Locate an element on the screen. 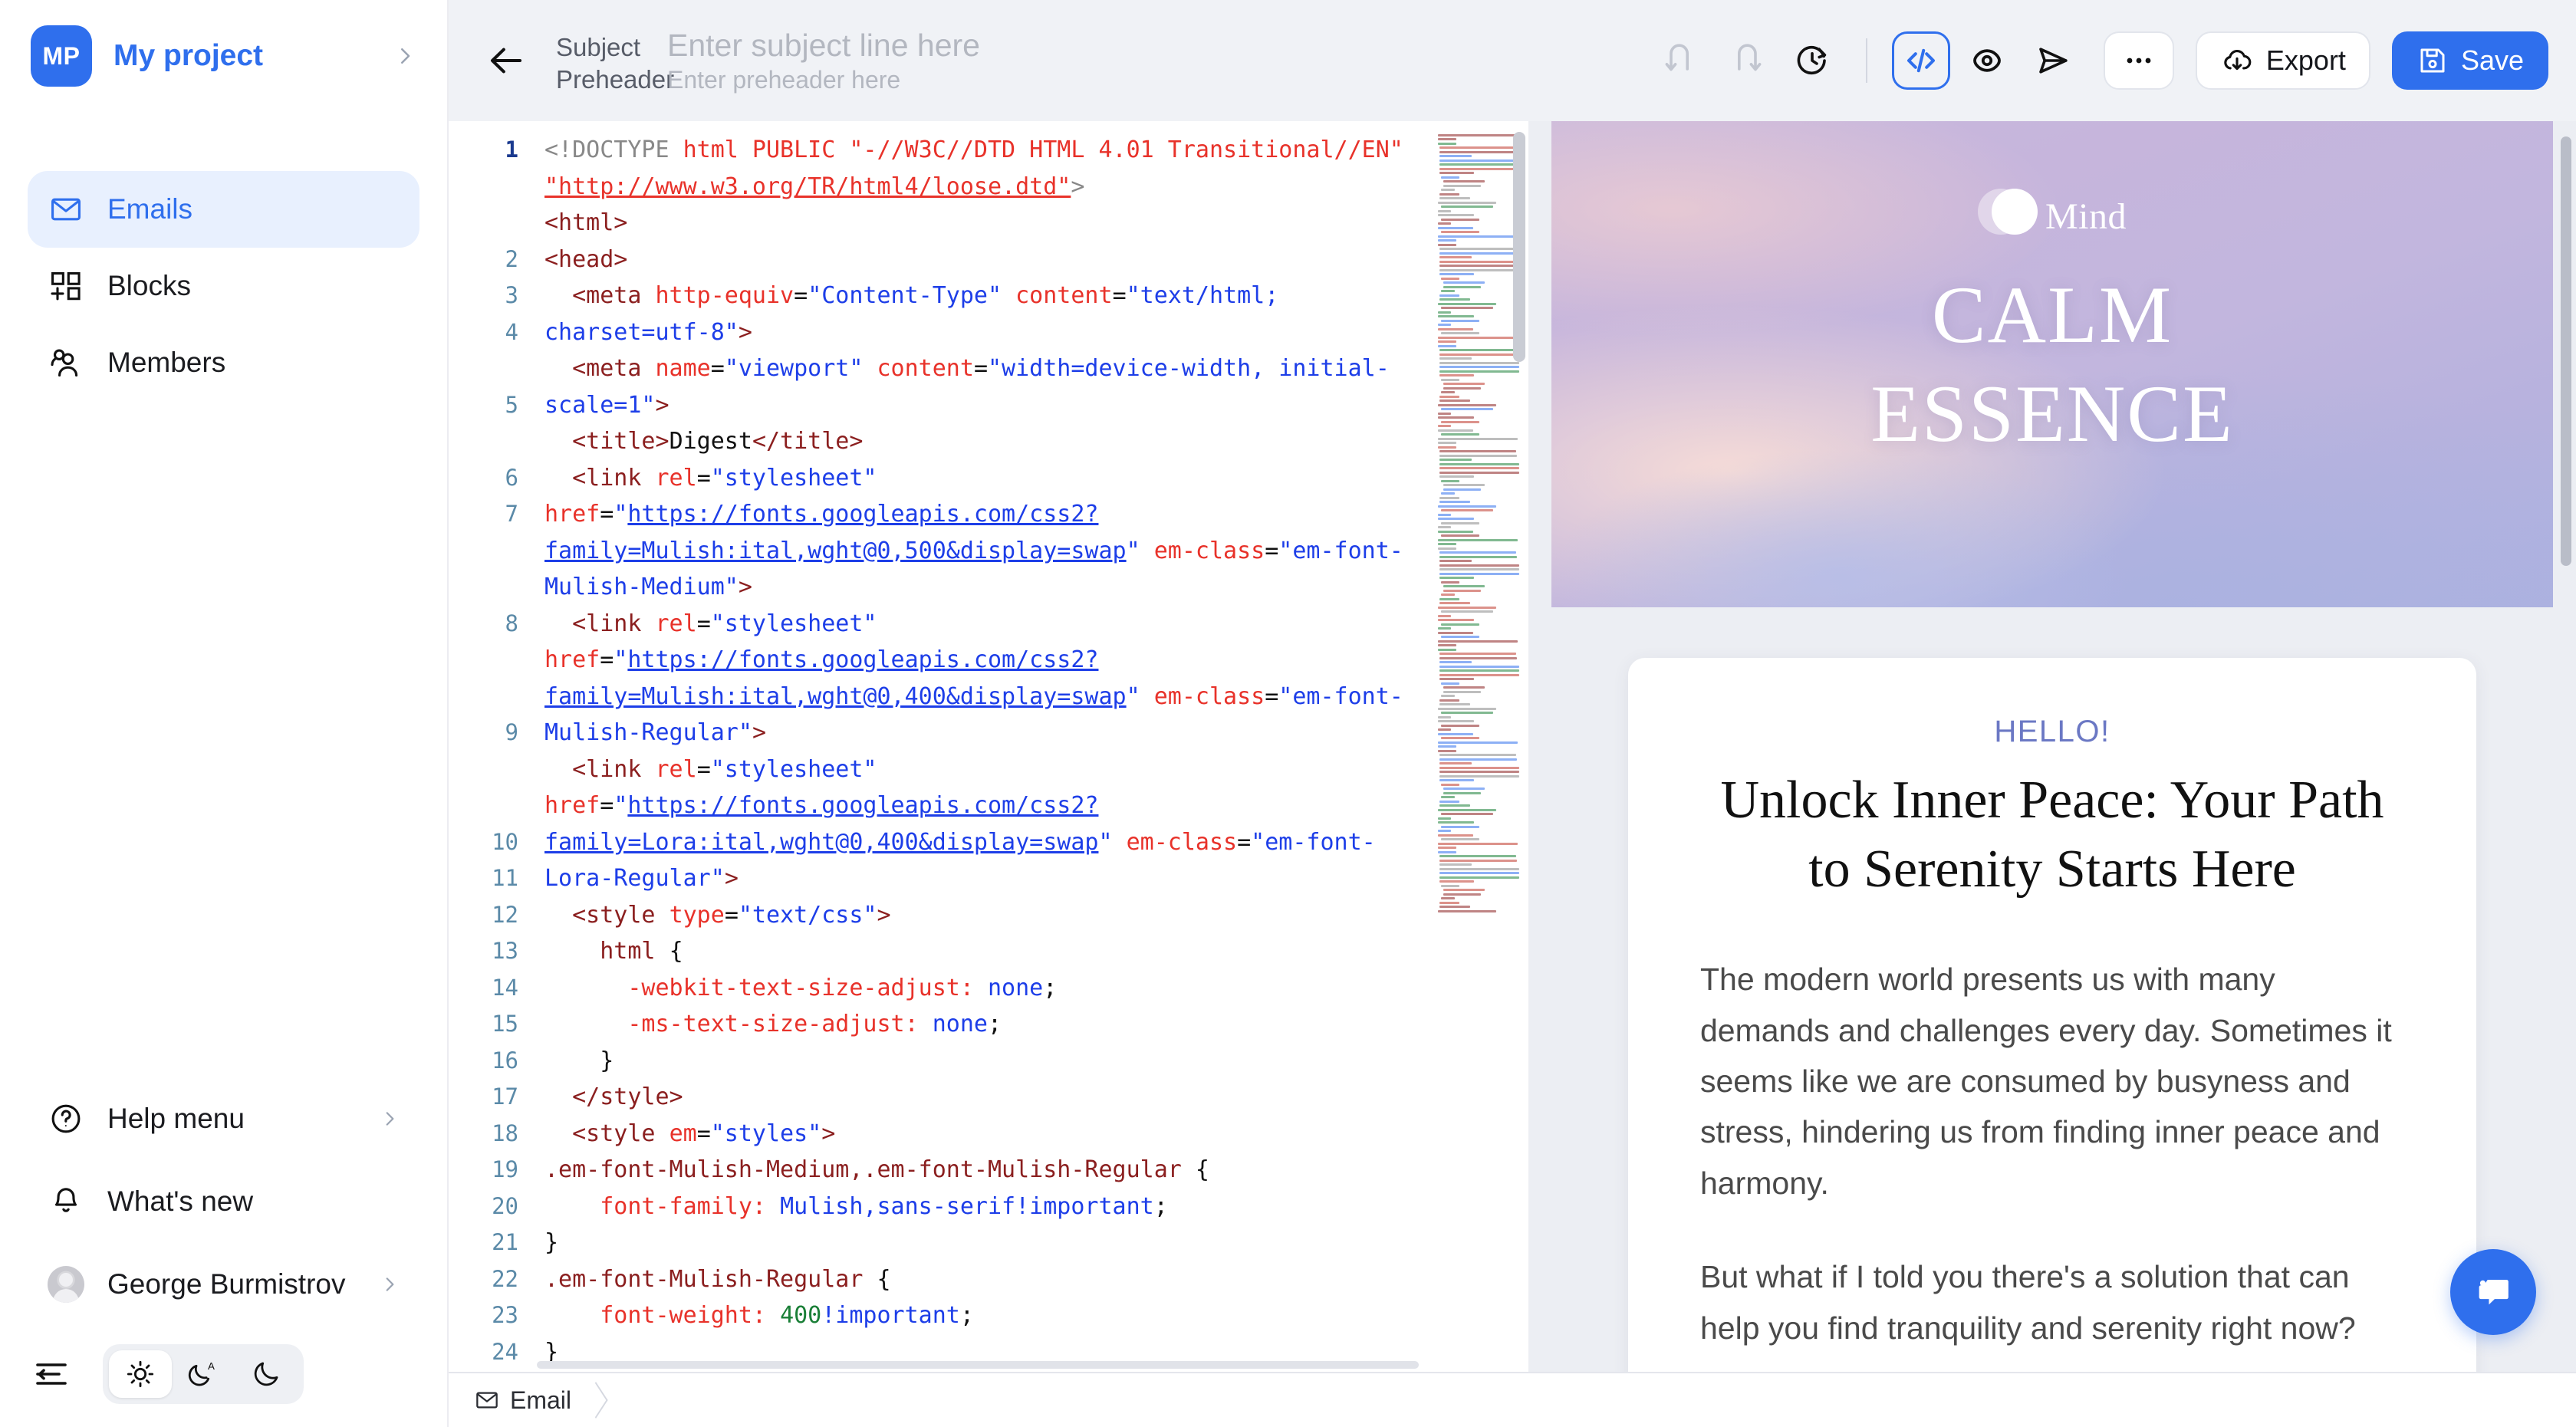 The image size is (2576, 1427). bell-icon is located at coordinates (66, 1201).